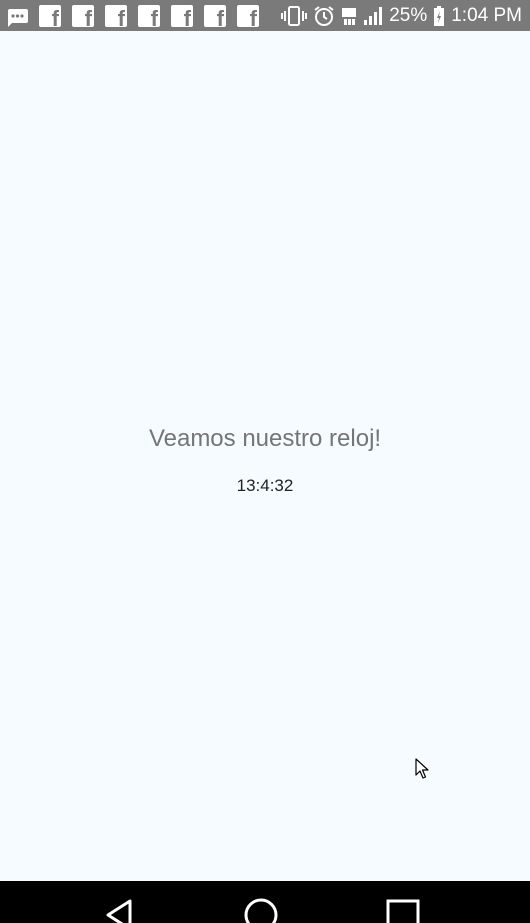 The width and height of the screenshot is (530, 923). I want to click on 4g-icon, so click(349, 16).